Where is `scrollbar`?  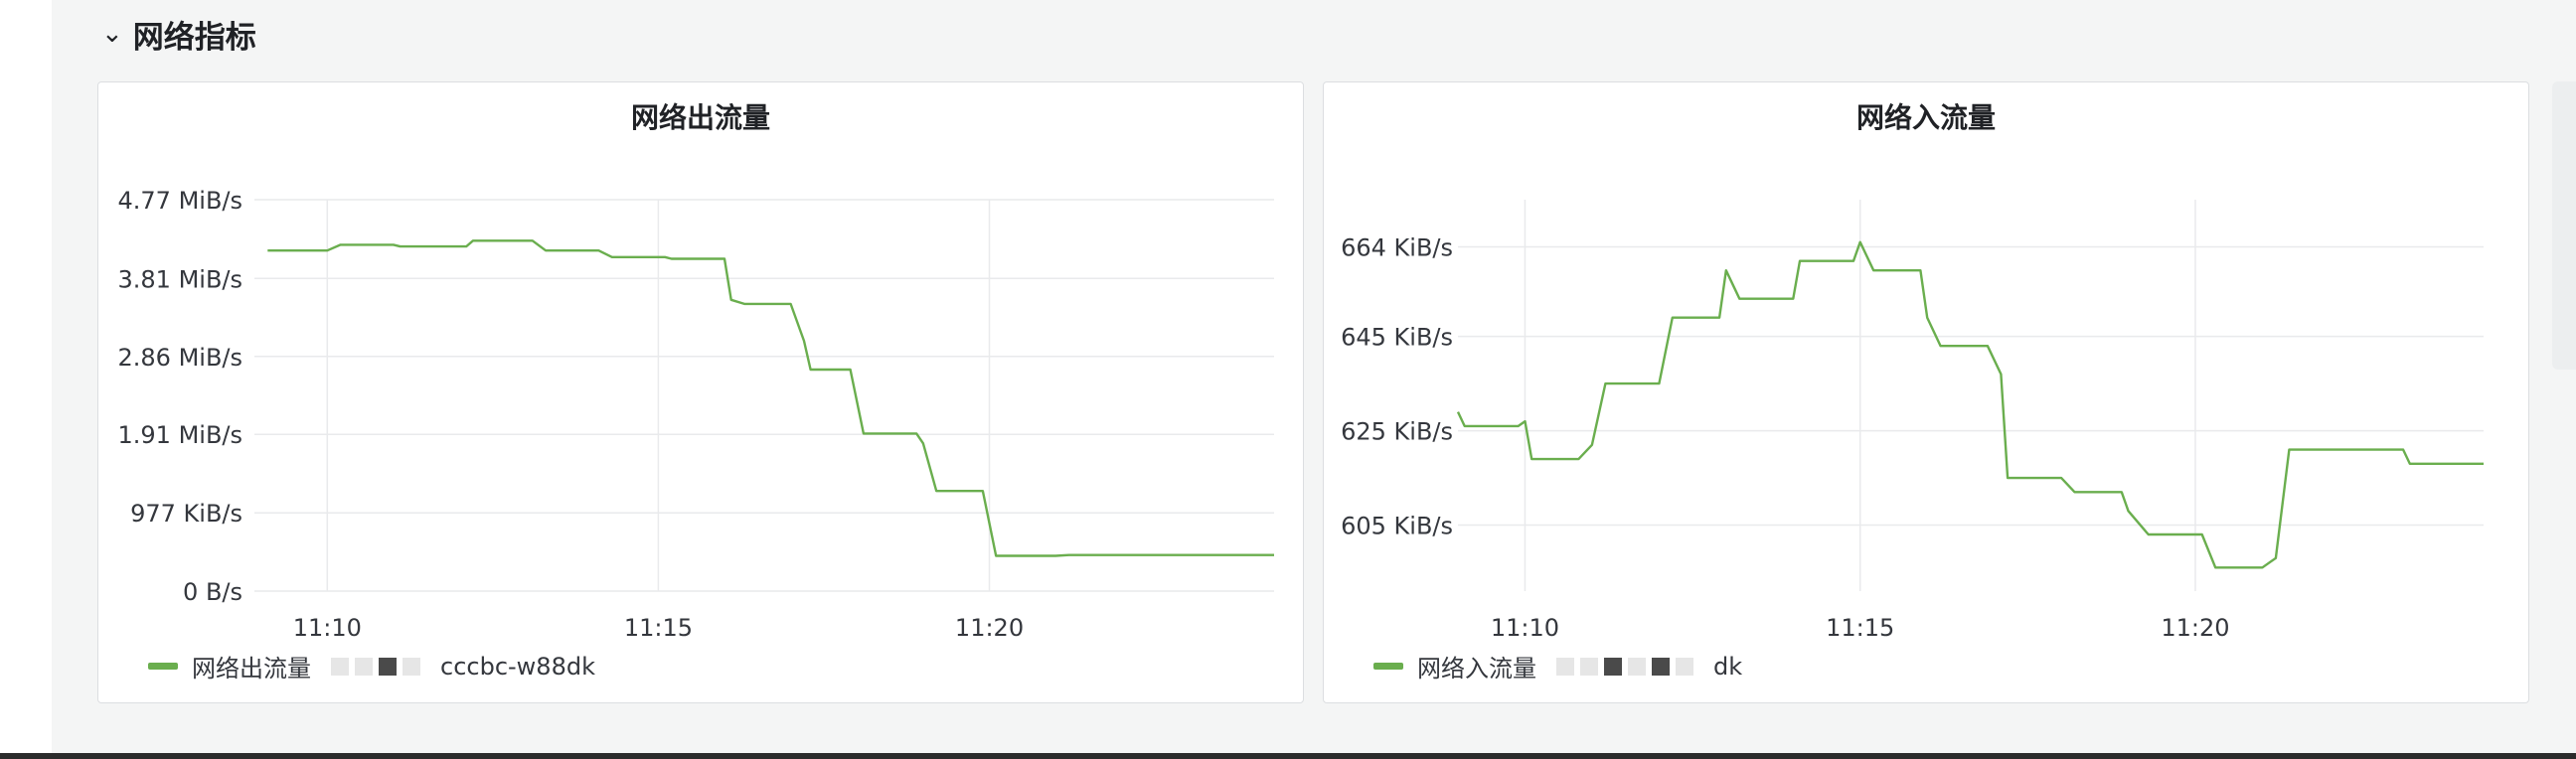
scrollbar is located at coordinates (2564, 226).